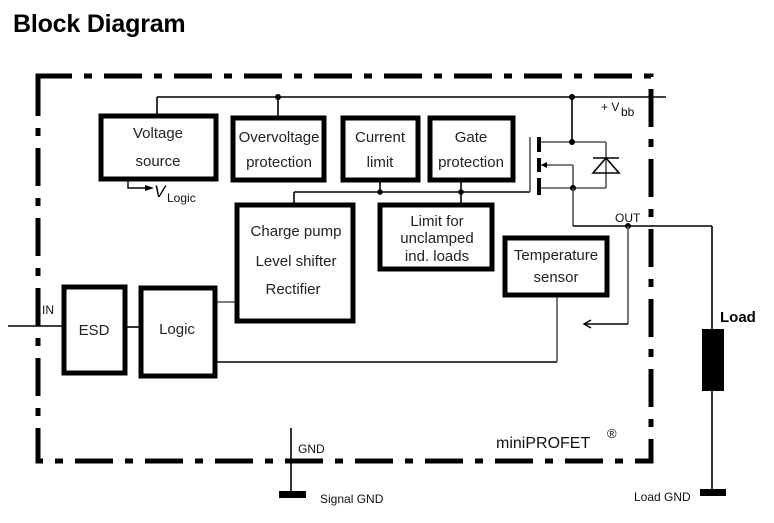  Describe the element at coordinates (628, 218) in the screenshot. I see `out-pin-label: OUT` at that location.